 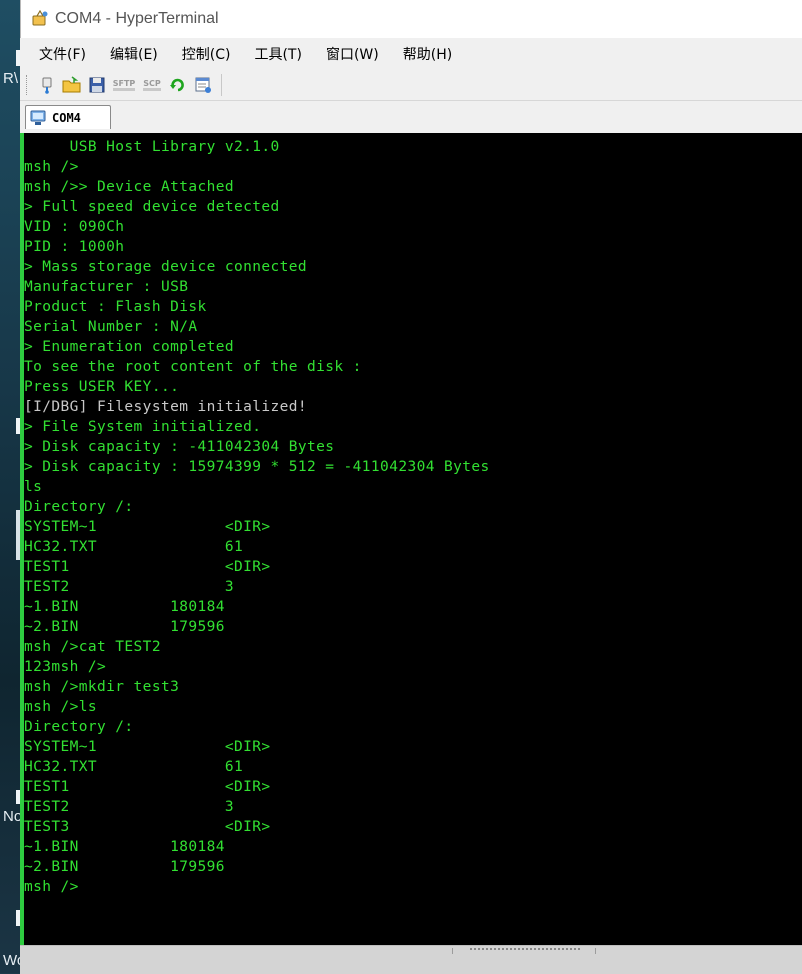 I want to click on terminal-line: msh />> Device Attached, so click(x=129, y=187).